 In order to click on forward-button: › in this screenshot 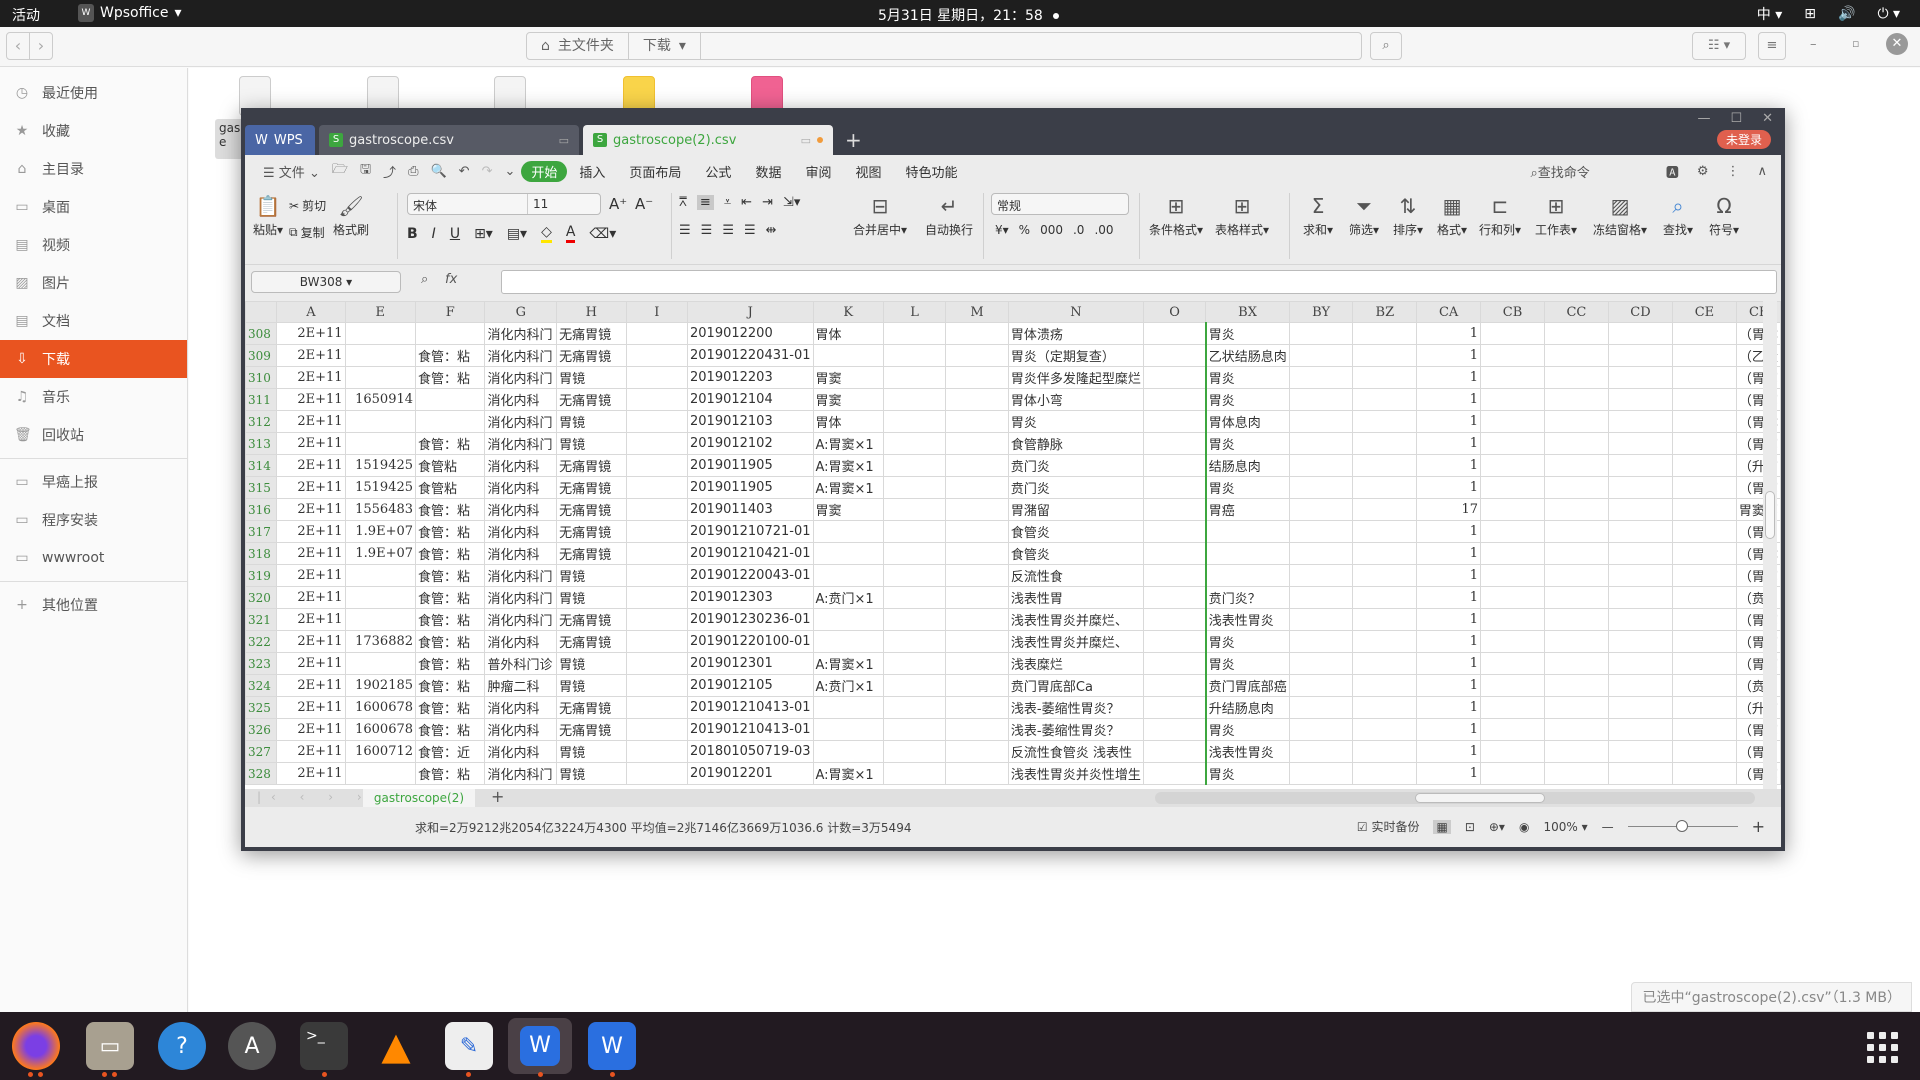, I will do `click(41, 46)`.